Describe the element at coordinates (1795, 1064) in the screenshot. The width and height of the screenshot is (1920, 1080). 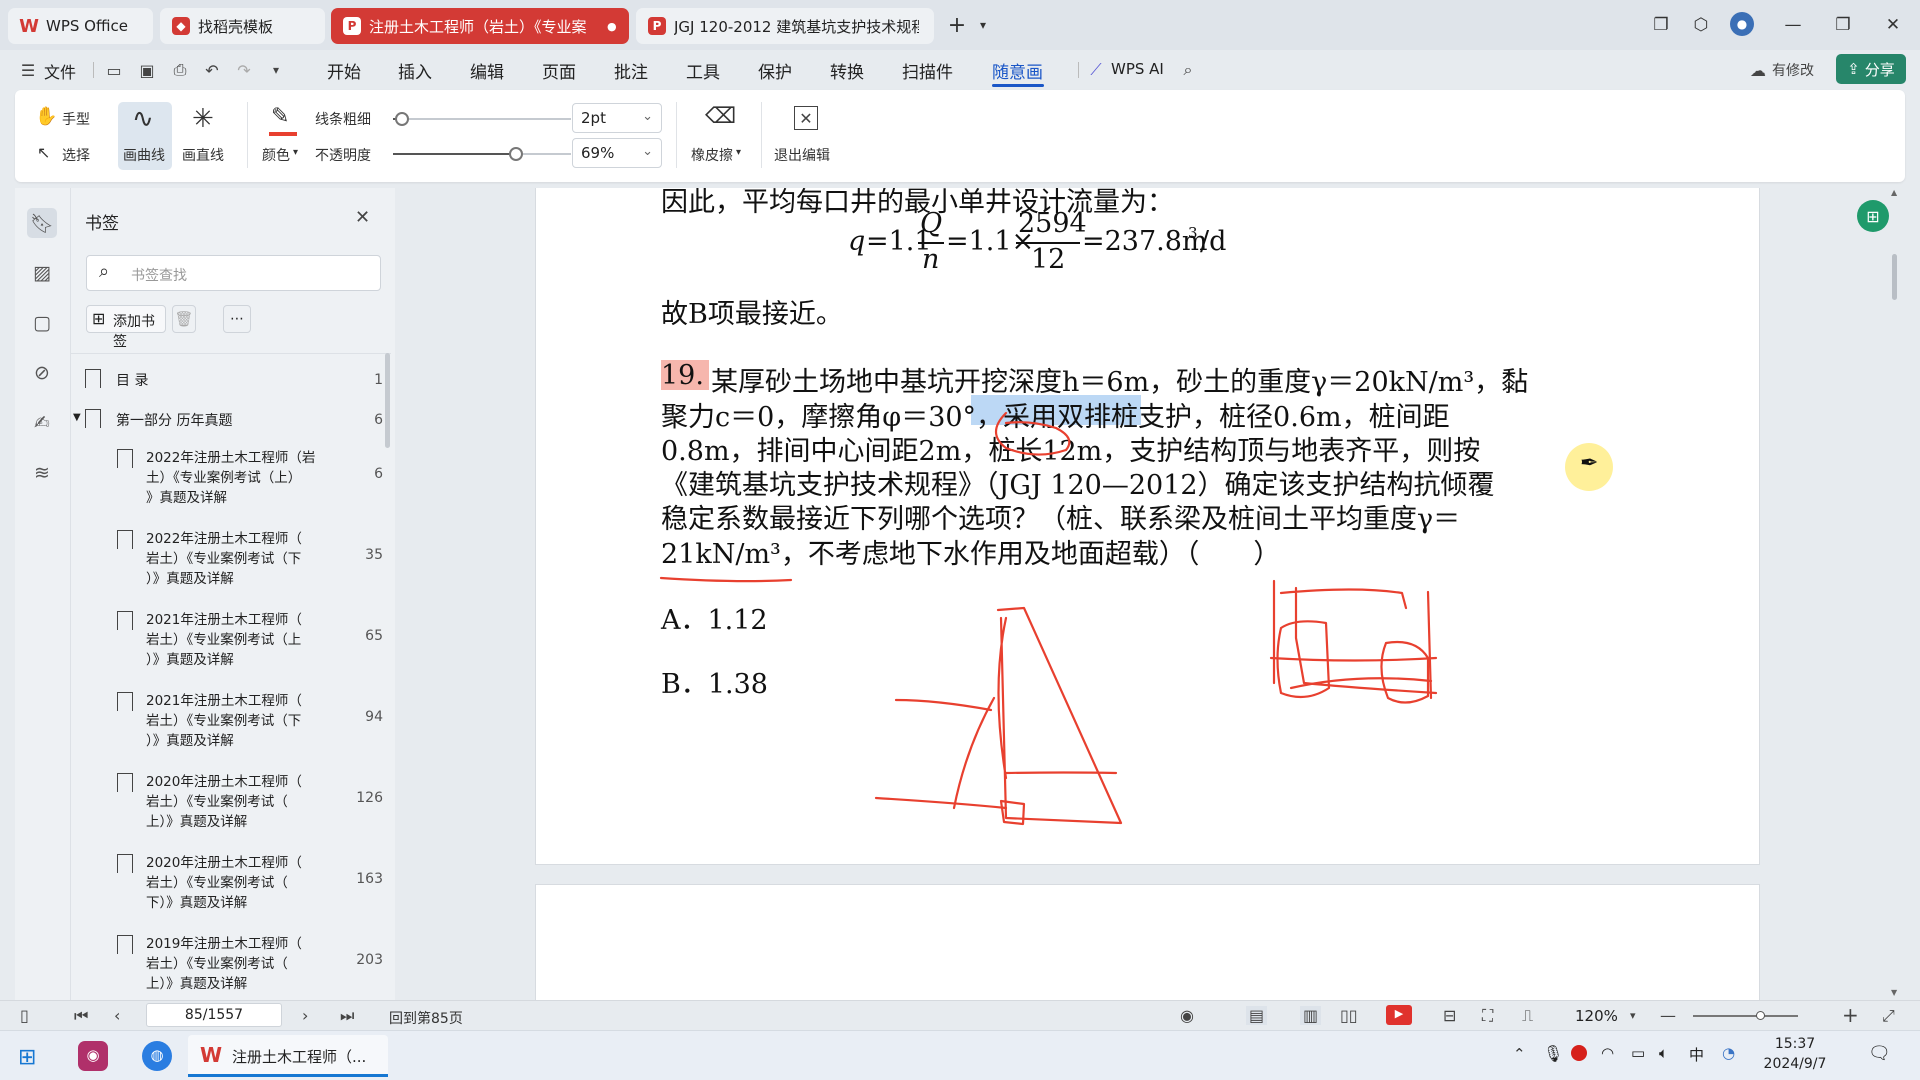
I see `clock-date: 2024/9/7` at that location.